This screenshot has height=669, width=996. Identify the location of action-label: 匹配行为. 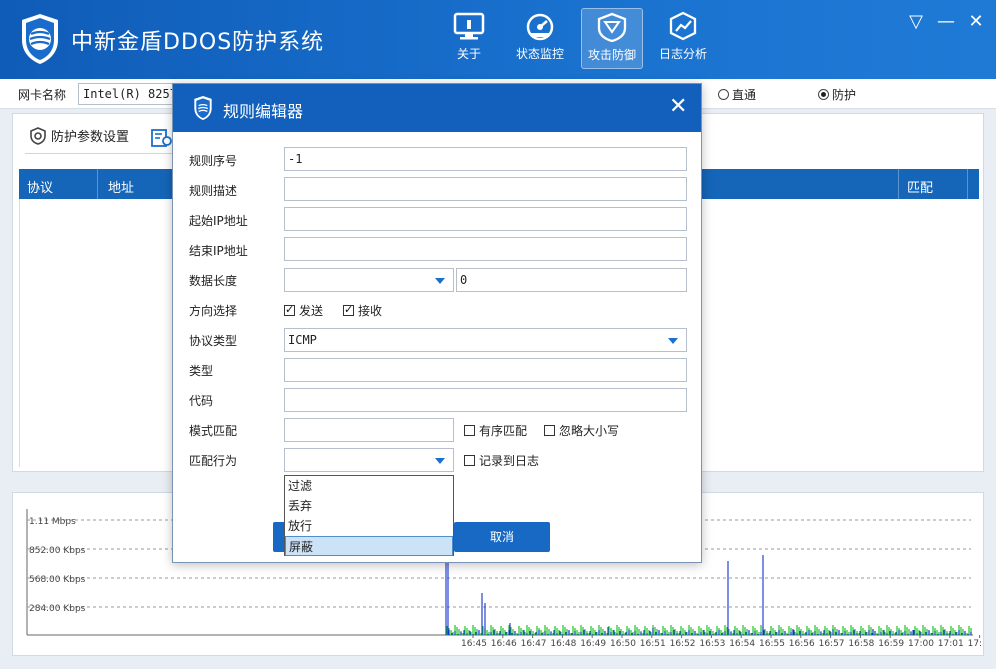
(213, 461).